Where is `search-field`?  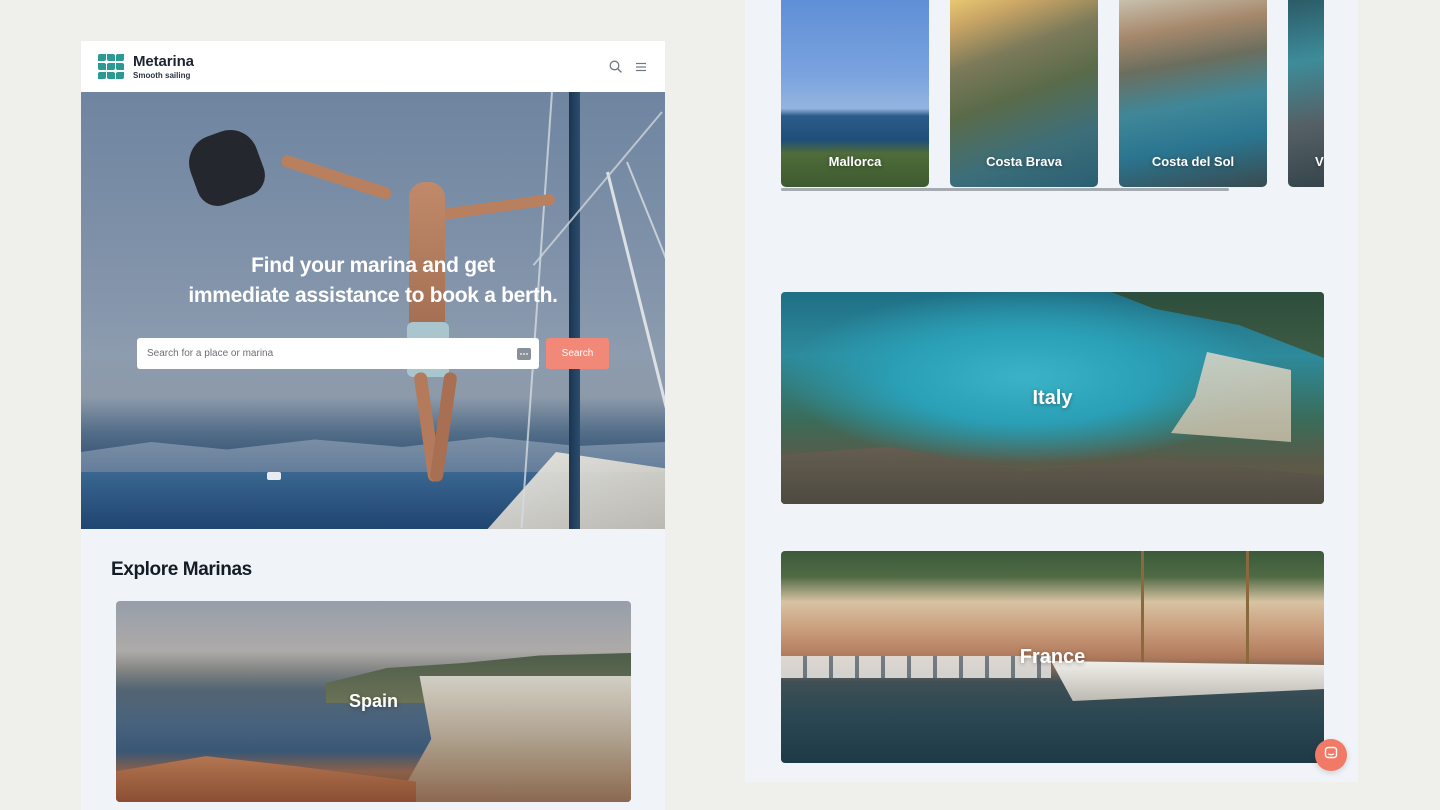
search-field is located at coordinates (338, 353).